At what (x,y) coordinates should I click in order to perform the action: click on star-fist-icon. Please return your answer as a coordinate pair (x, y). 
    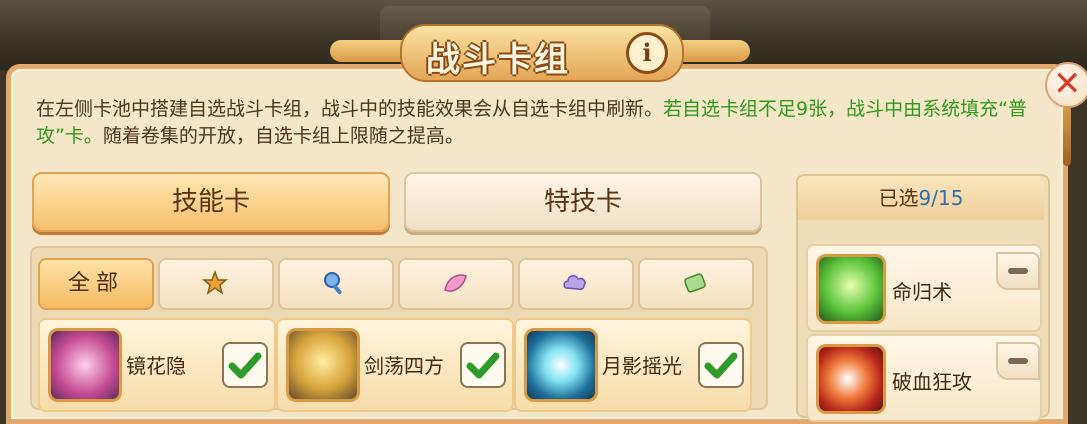
    Looking at the image, I should click on (215, 282).